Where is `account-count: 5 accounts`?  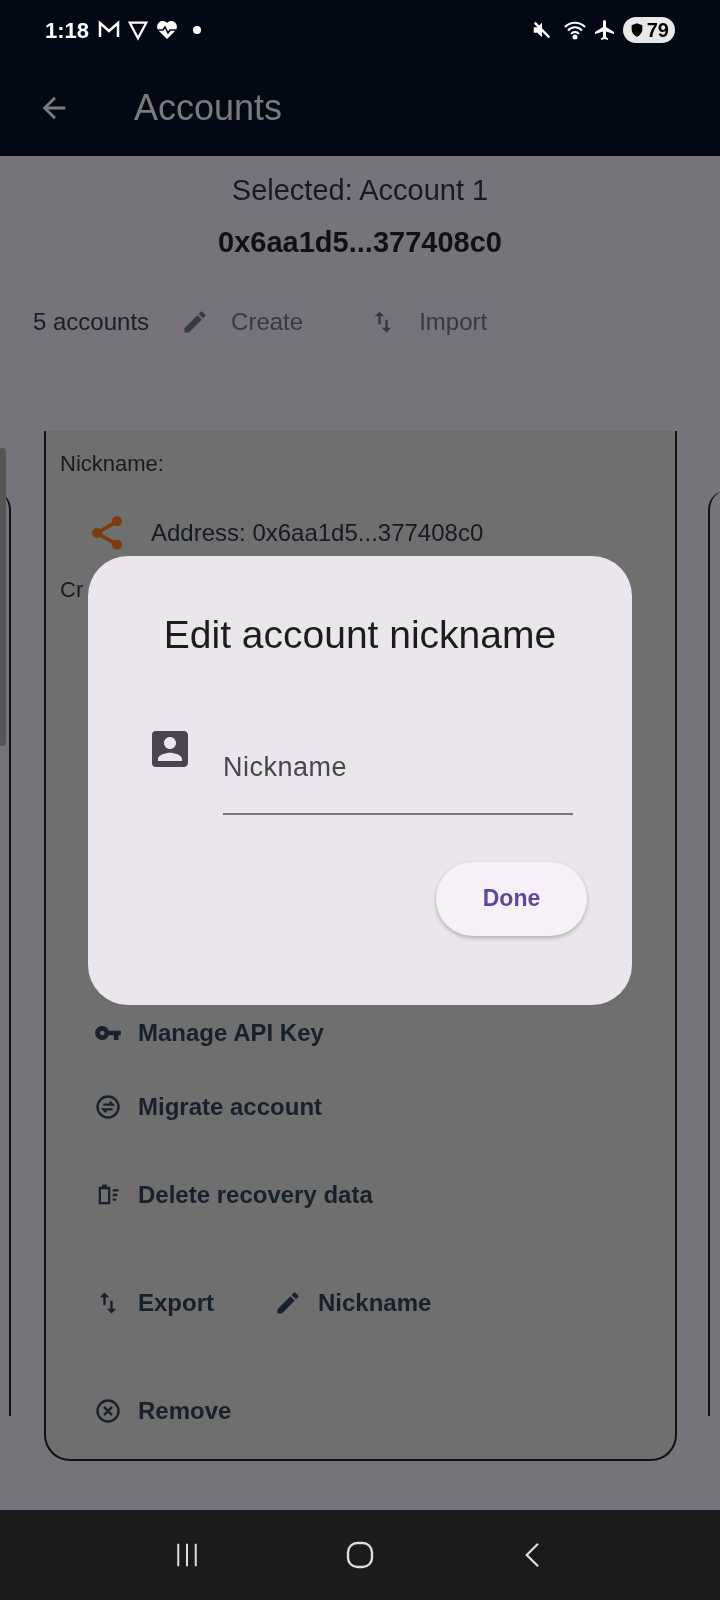 account-count: 5 accounts is located at coordinates (91, 322).